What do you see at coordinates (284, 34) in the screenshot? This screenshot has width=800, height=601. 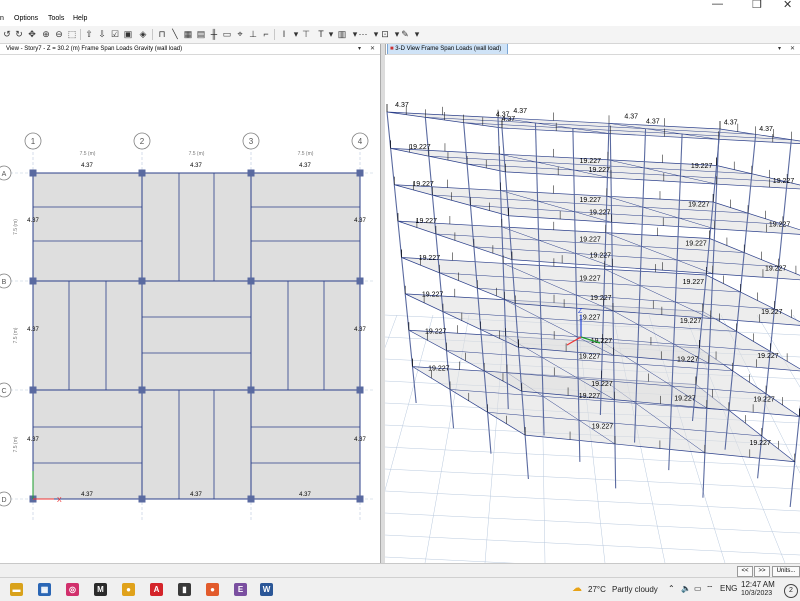 I see `column-icon: I` at bounding box center [284, 34].